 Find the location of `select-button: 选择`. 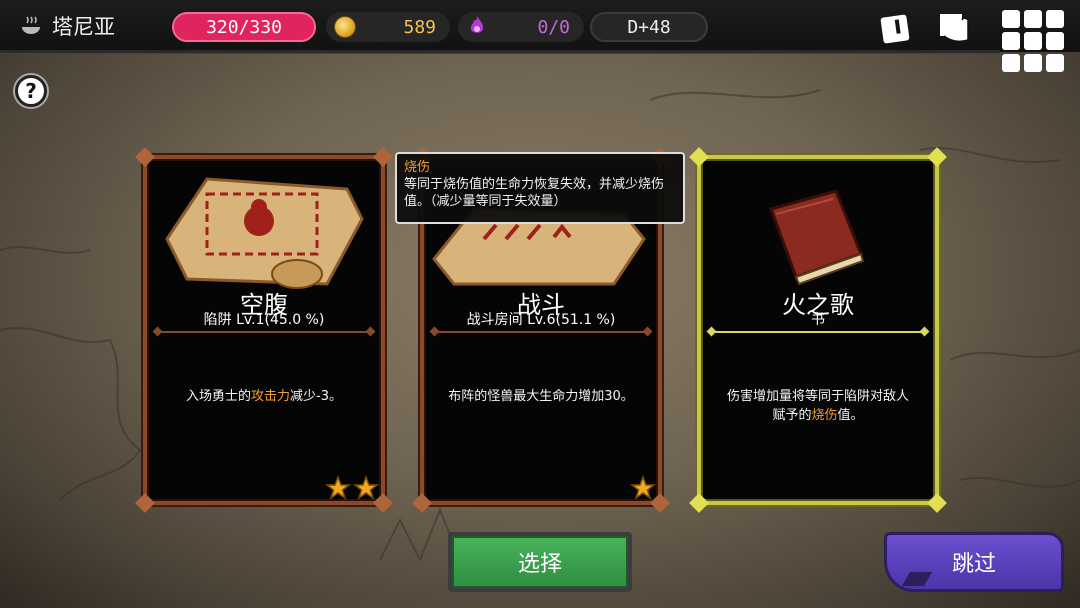

select-button: 选择 is located at coordinates (540, 562).